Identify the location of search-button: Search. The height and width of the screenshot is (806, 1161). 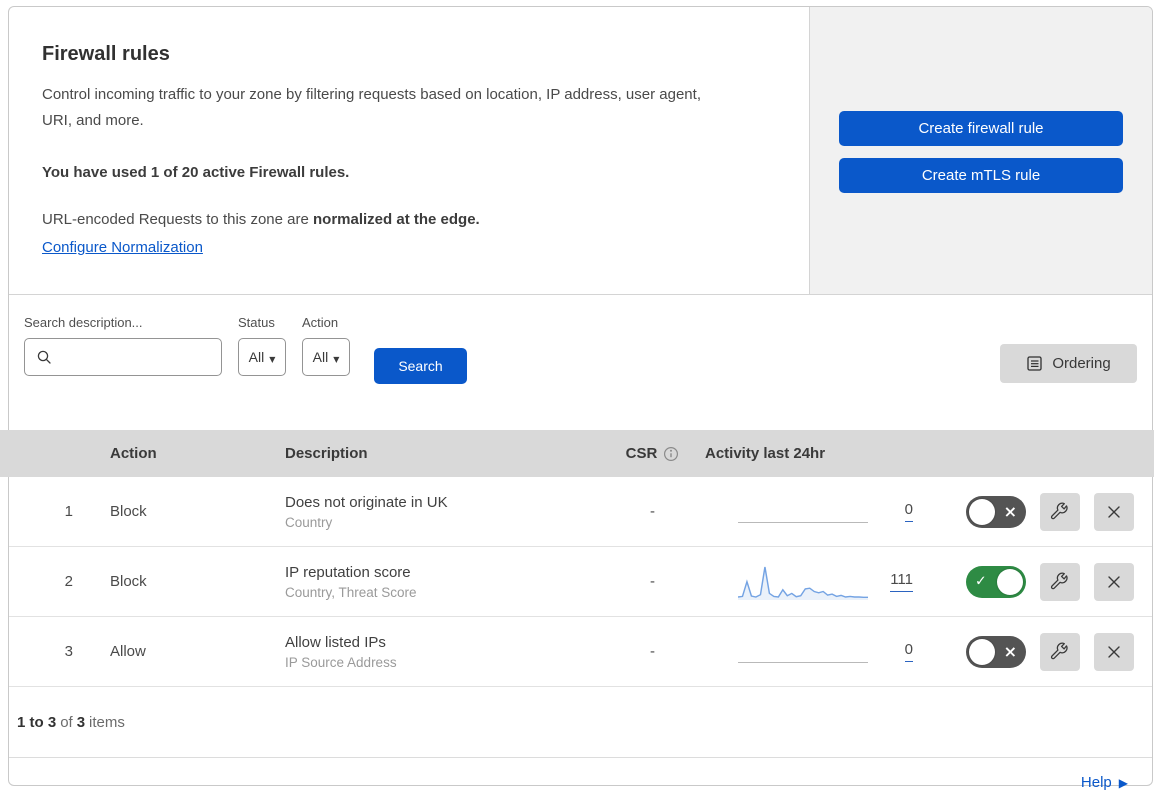
(420, 366).